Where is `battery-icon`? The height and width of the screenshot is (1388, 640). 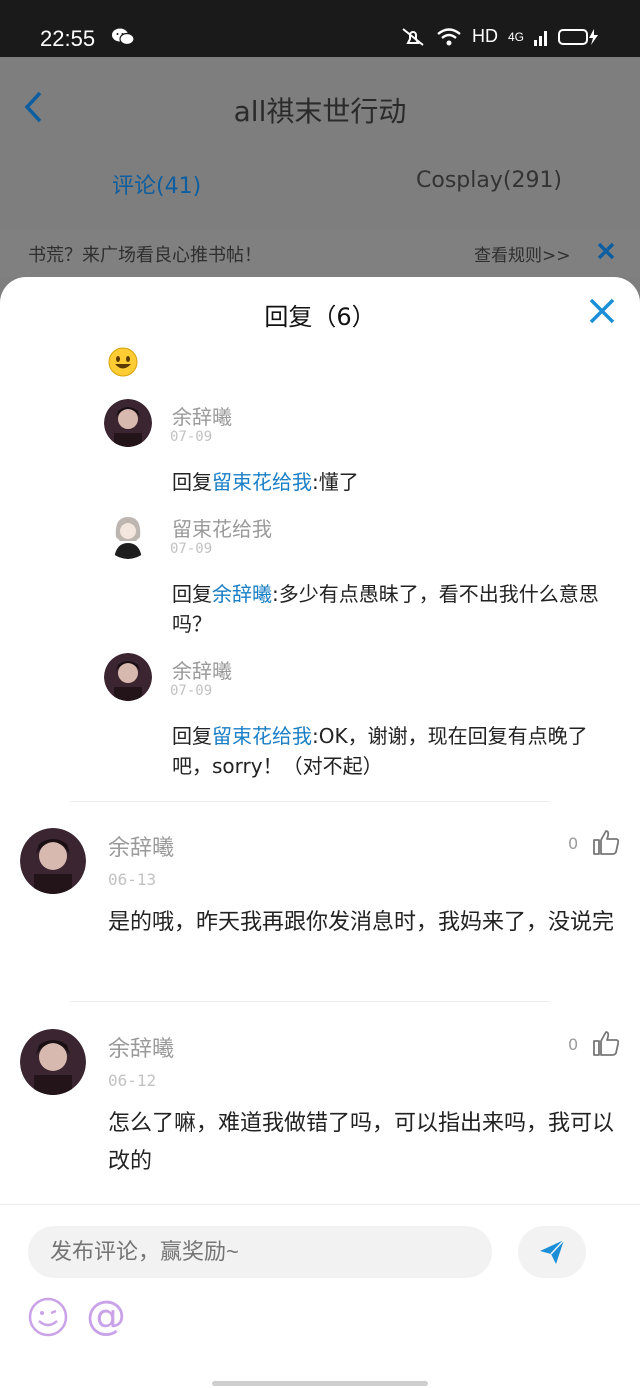
battery-icon is located at coordinates (578, 36).